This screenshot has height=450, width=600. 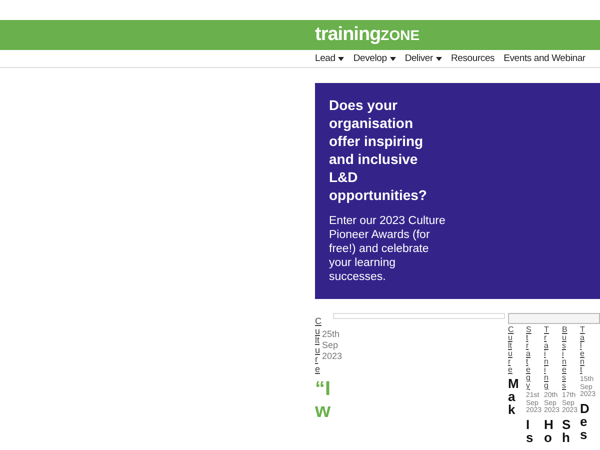 What do you see at coordinates (512, 396) in the screenshot?
I see `article-title: Mak` at bounding box center [512, 396].